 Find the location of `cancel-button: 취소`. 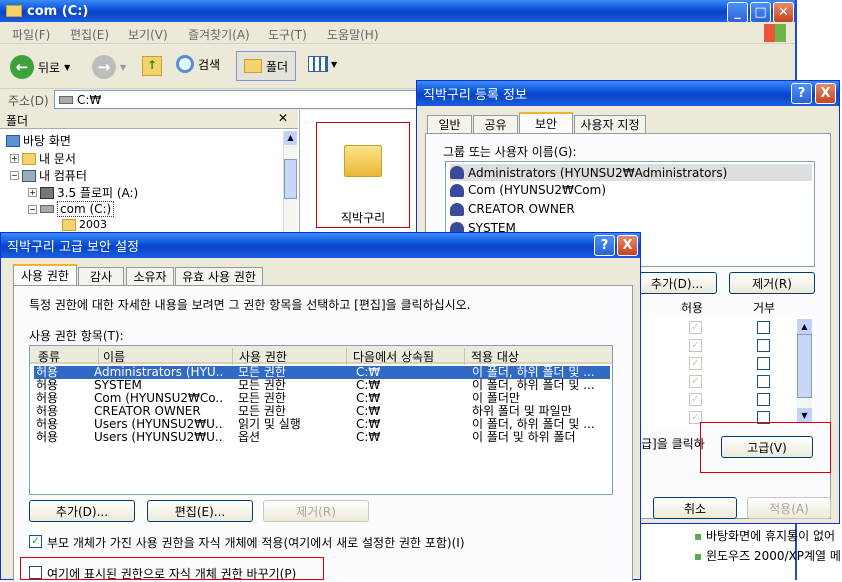

cancel-button: 취소 is located at coordinates (695, 508).